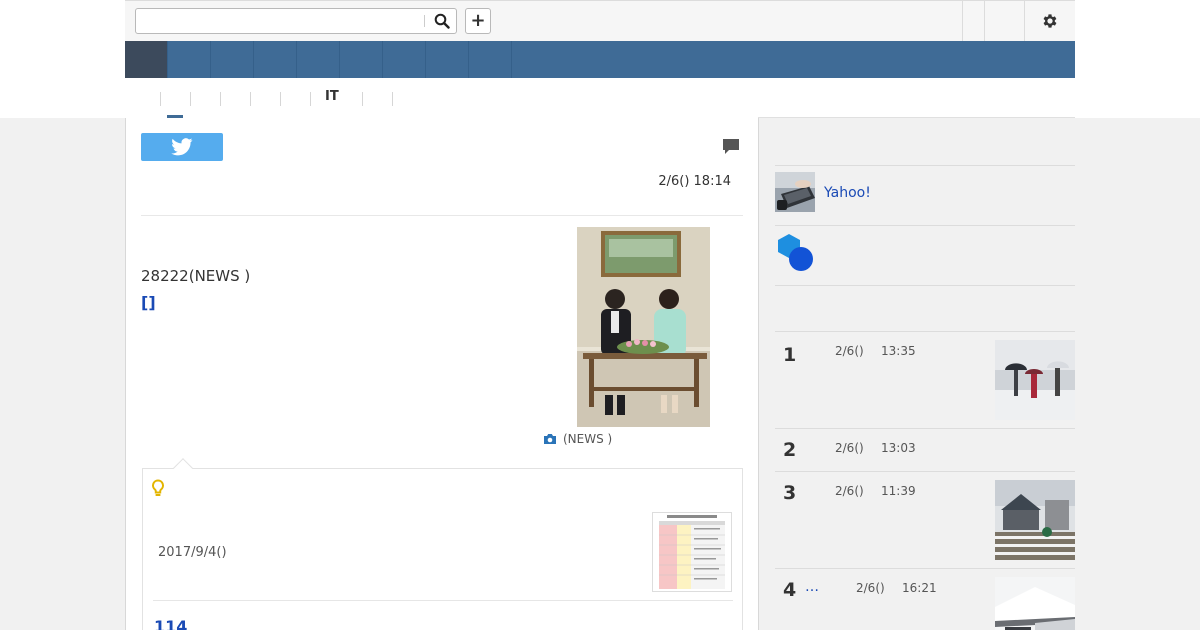 This screenshot has height=630, width=1200. What do you see at coordinates (925, 255) in the screenshot?
I see `sidebar-promo-service` at bounding box center [925, 255].